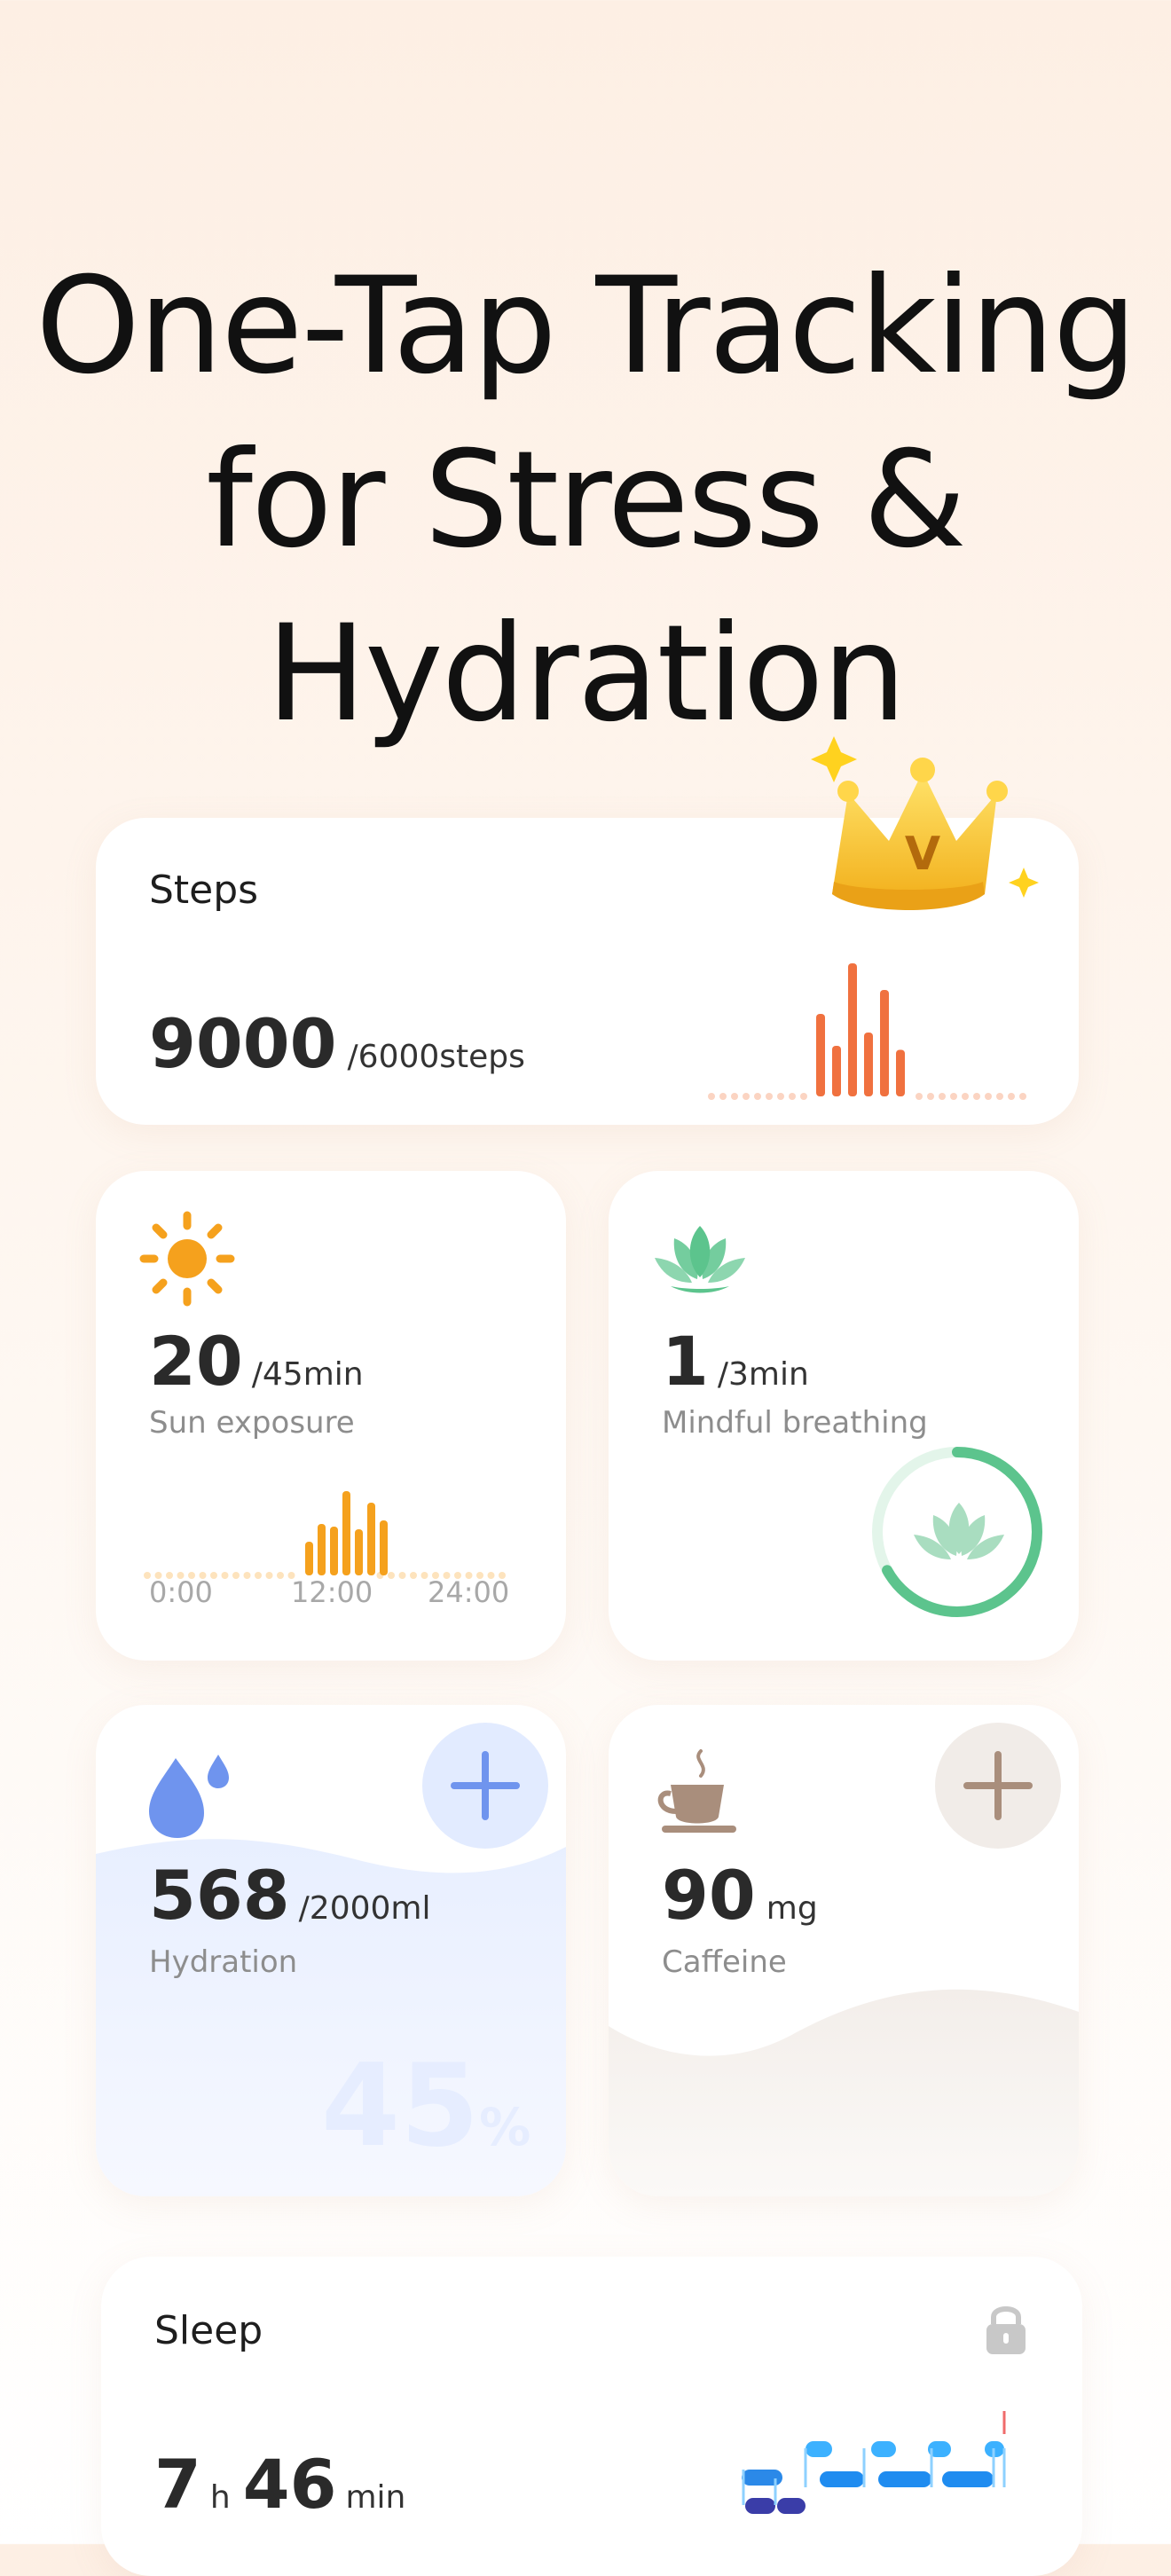  Describe the element at coordinates (243, 1043) in the screenshot. I see `steps-value: 9000` at that location.